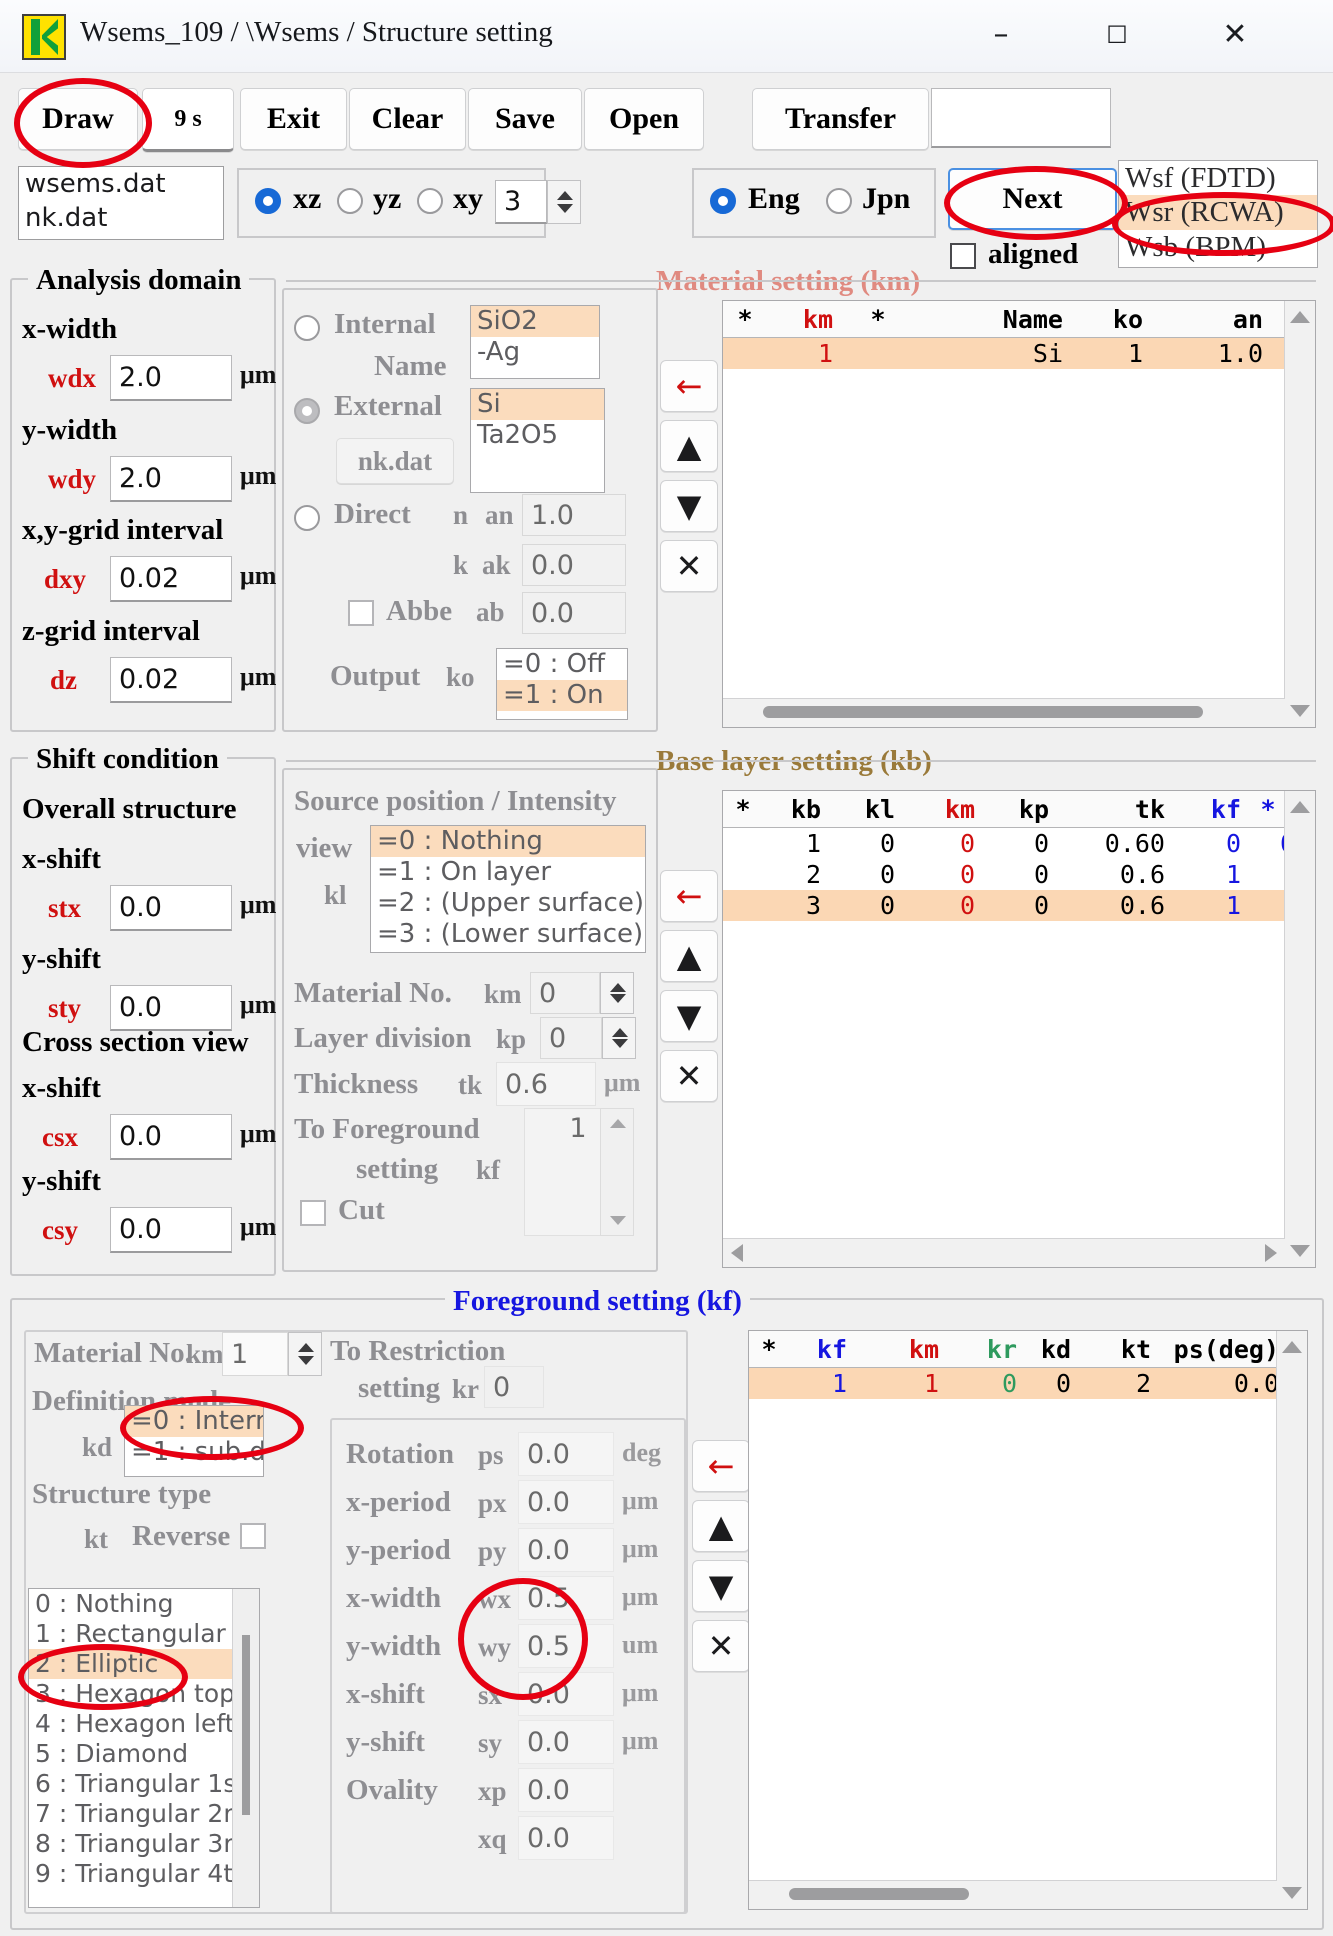 This screenshot has width=1333, height=1936. Describe the element at coordinates (619, 1038) in the screenshot. I see `base-kp-stepper` at that location.